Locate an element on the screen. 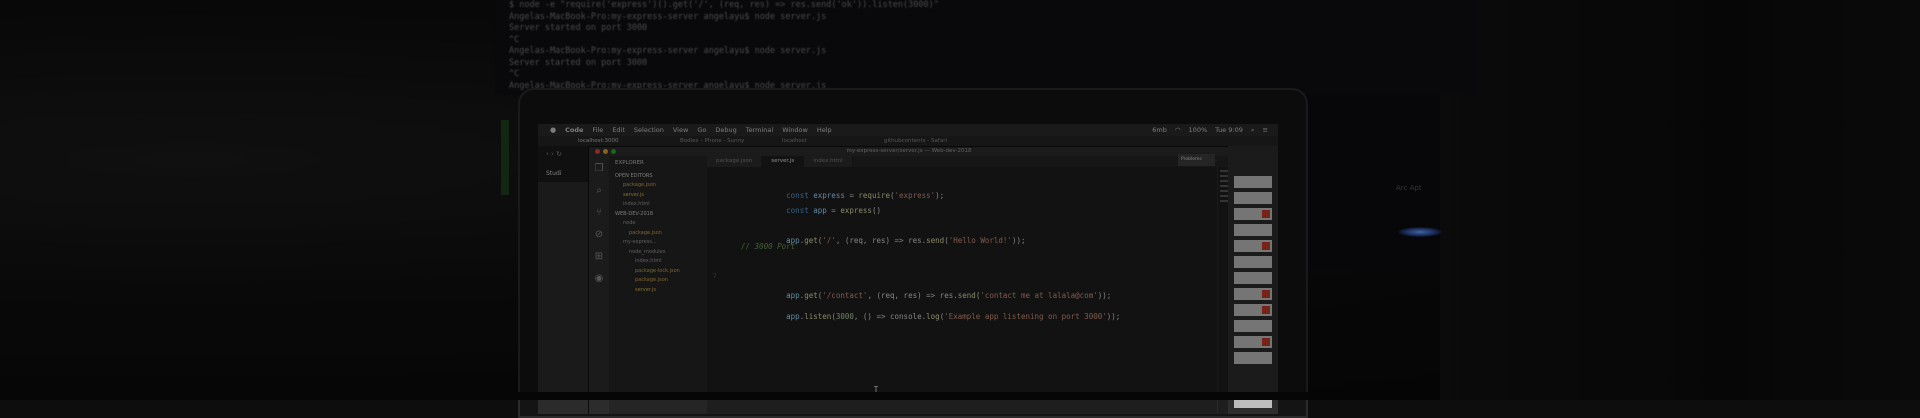 This screenshot has height=418, width=1920. tab-server-js: server.js is located at coordinates (783, 161).